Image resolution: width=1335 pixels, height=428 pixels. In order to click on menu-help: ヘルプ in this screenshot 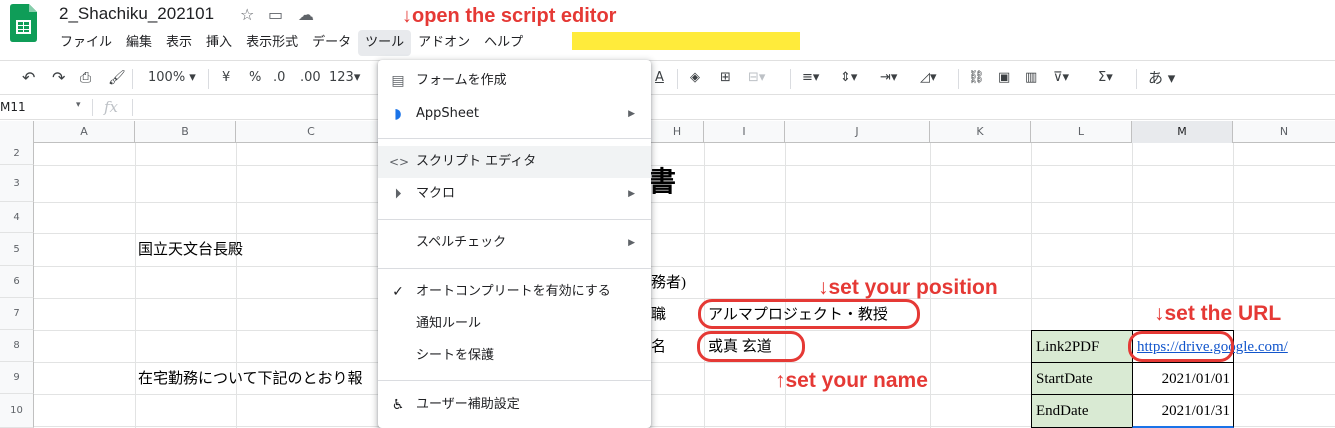, I will do `click(503, 43)`.